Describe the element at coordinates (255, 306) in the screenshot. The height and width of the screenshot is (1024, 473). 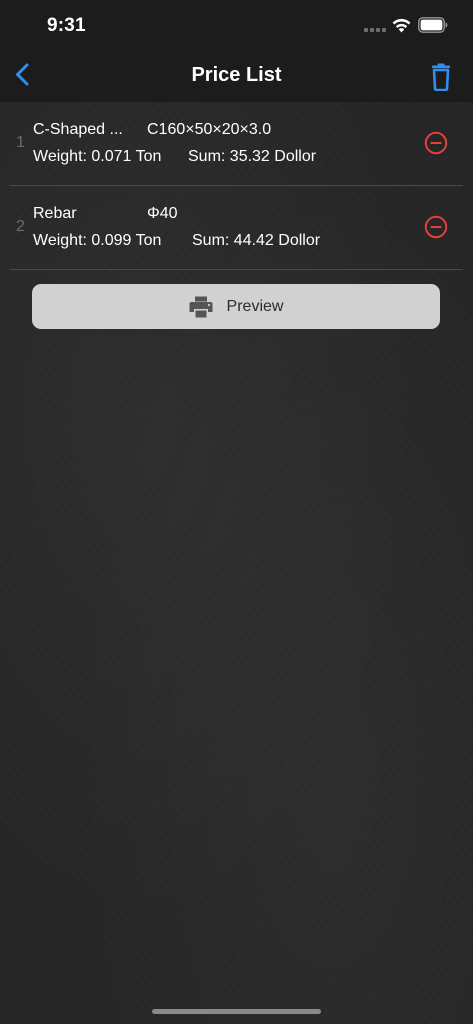
I see `preview-label: Preview` at that location.